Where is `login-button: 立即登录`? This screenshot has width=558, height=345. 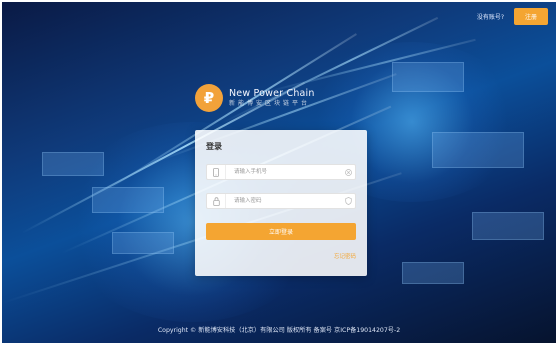
login-button: 立即登录 is located at coordinates (281, 231).